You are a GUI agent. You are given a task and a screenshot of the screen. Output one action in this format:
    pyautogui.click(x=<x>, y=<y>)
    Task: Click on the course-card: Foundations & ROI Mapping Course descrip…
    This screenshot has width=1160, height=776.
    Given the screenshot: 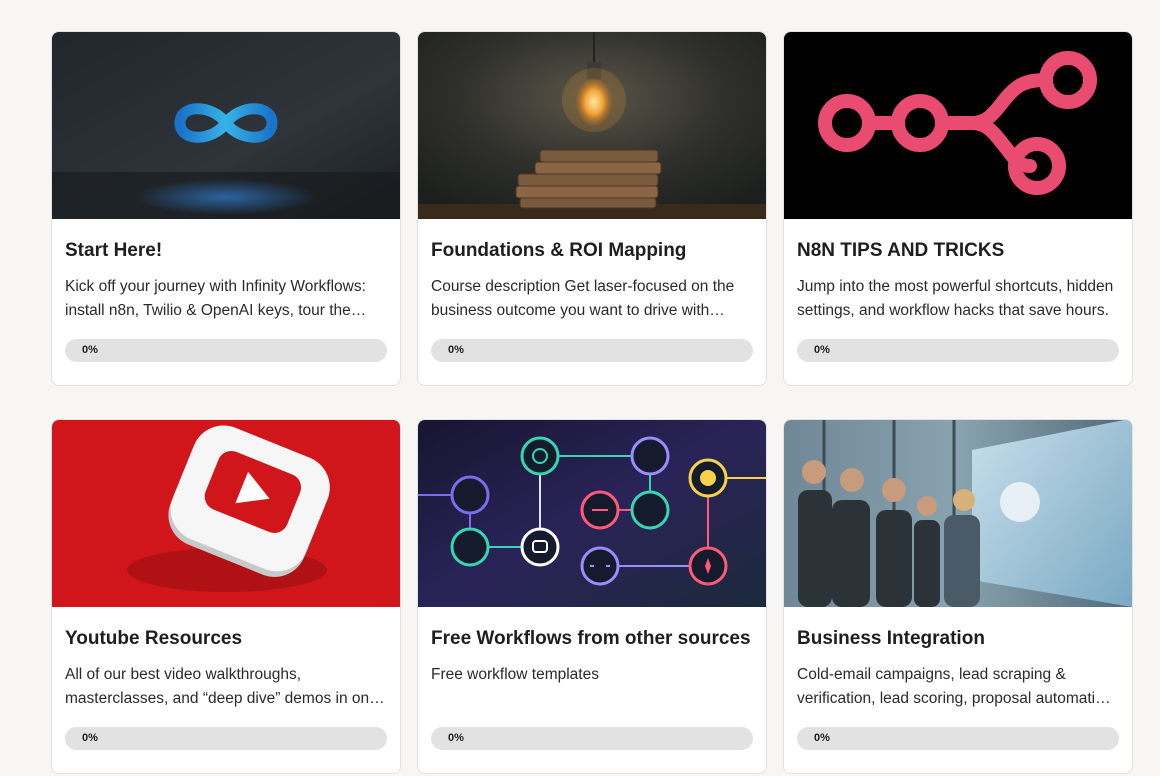 What is the action you would take?
    pyautogui.click(x=592, y=208)
    